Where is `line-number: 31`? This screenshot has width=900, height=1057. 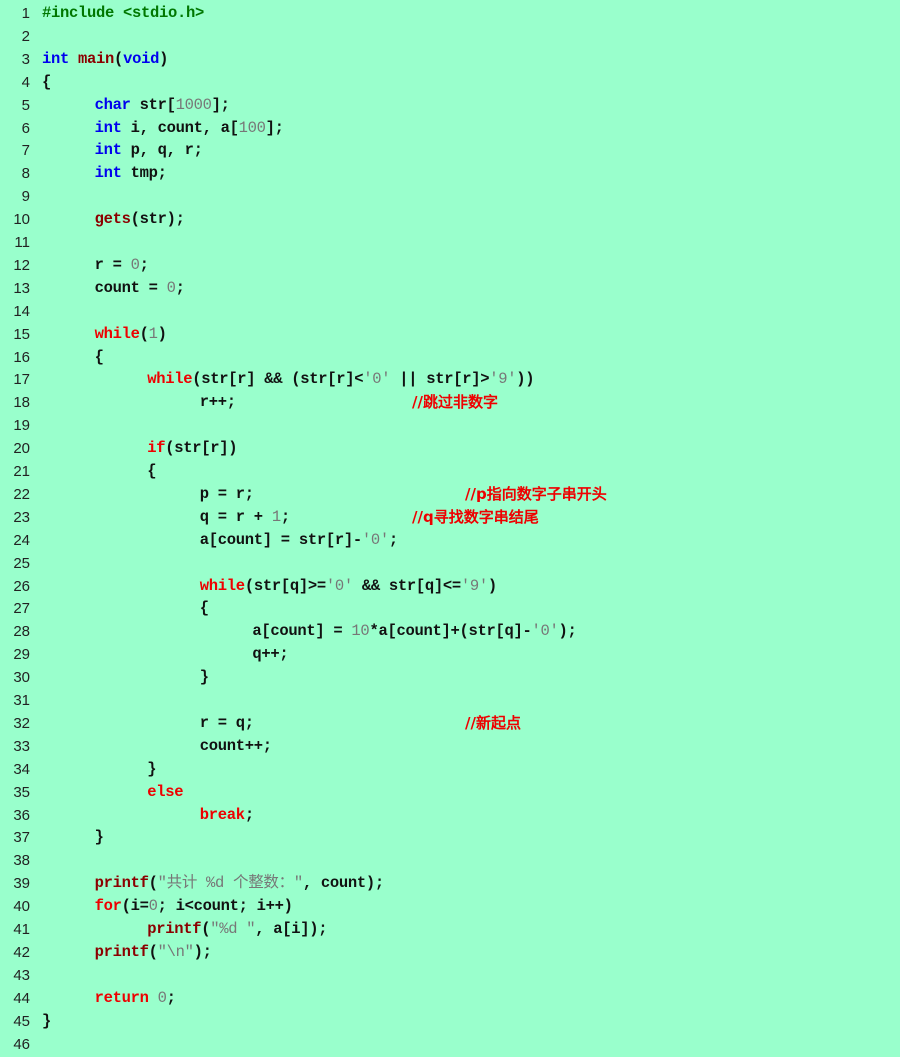
line-number: 31 is located at coordinates (21, 700).